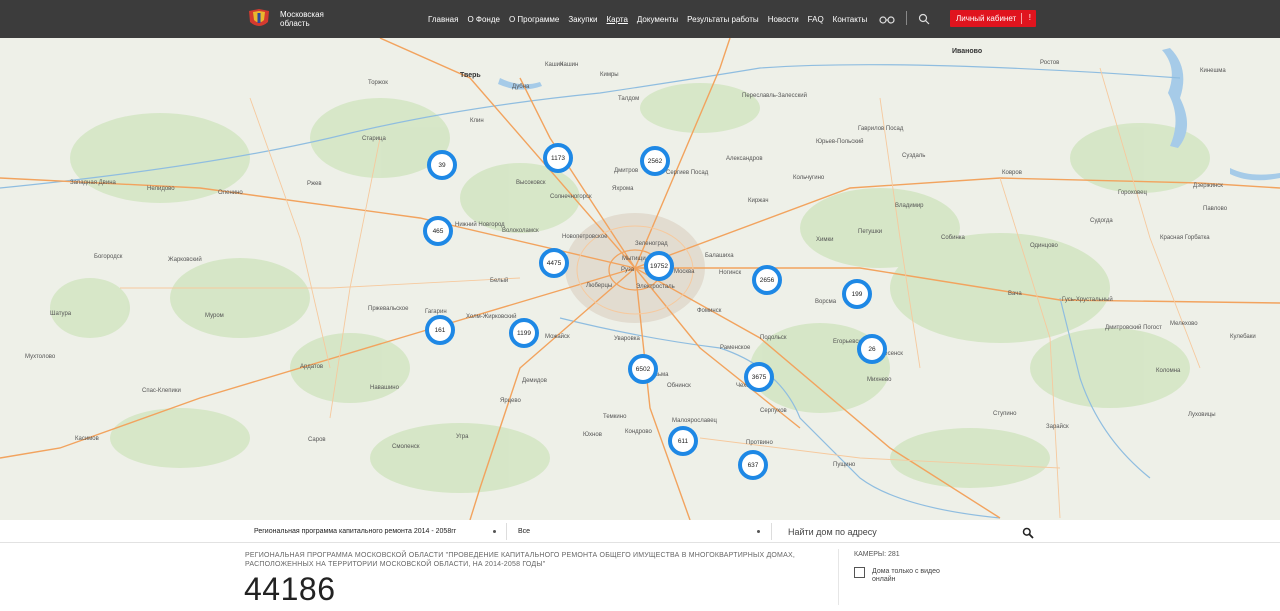 This screenshot has width=1280, height=611. Describe the element at coordinates (40, 357) in the screenshot. I see `map-place-label: Мухтолово` at that location.